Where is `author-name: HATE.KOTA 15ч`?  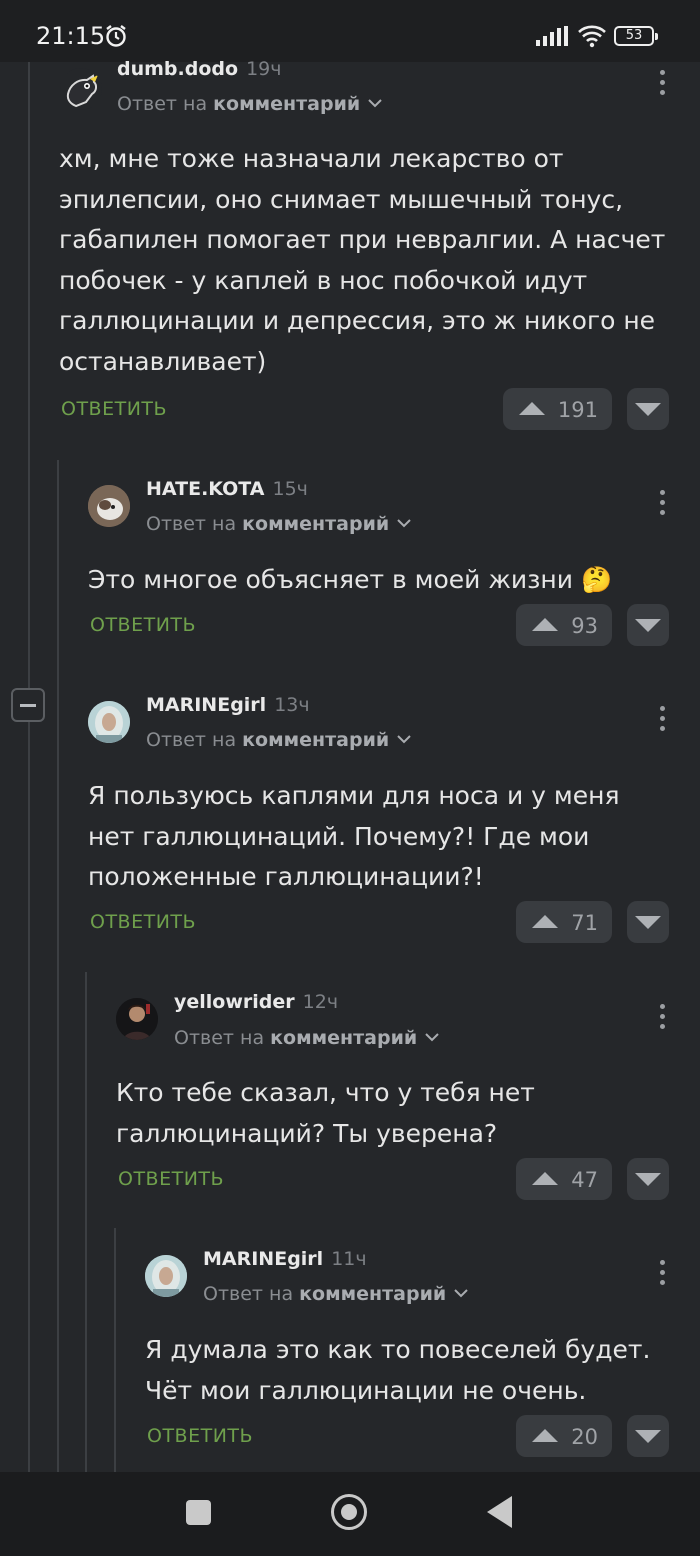
author-name: HATE.KOTA 15ч is located at coordinates (227, 489).